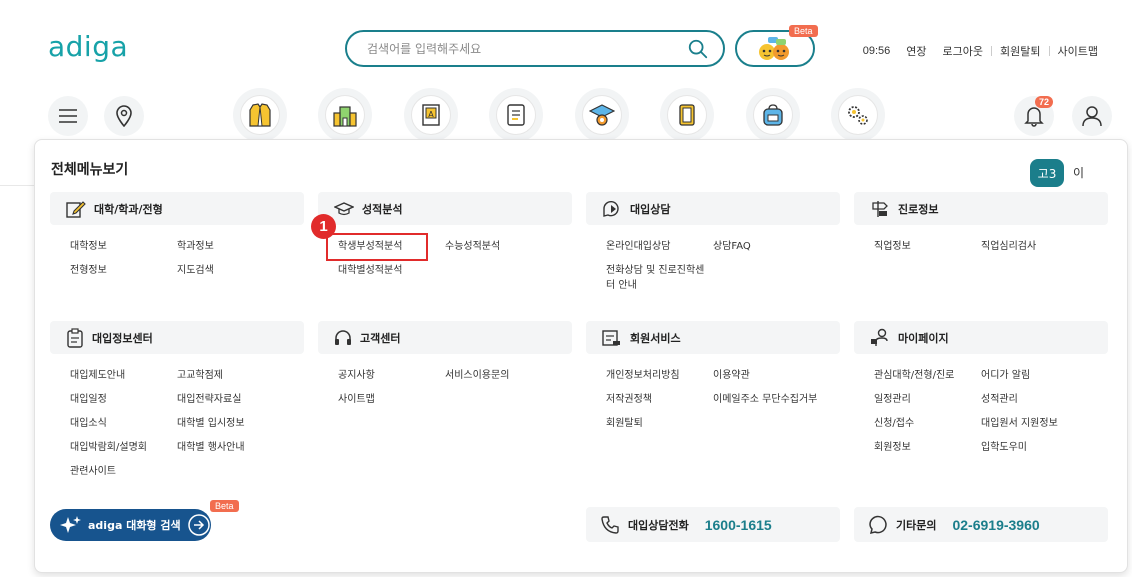  I want to click on category-school-button, so click(345, 115).